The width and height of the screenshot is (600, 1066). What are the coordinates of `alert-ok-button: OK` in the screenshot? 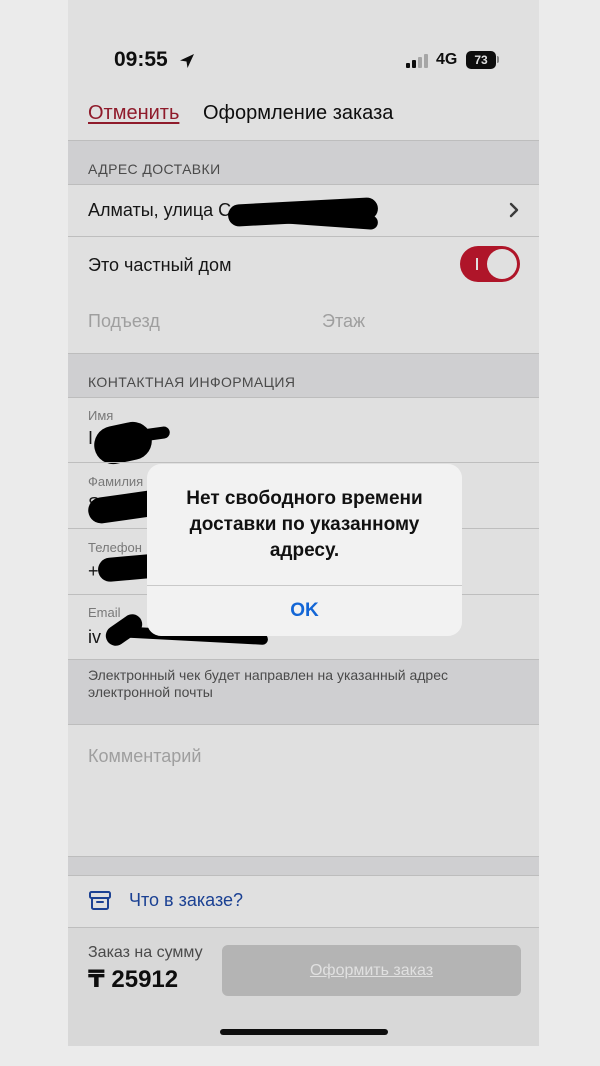 It's located at (304, 611).